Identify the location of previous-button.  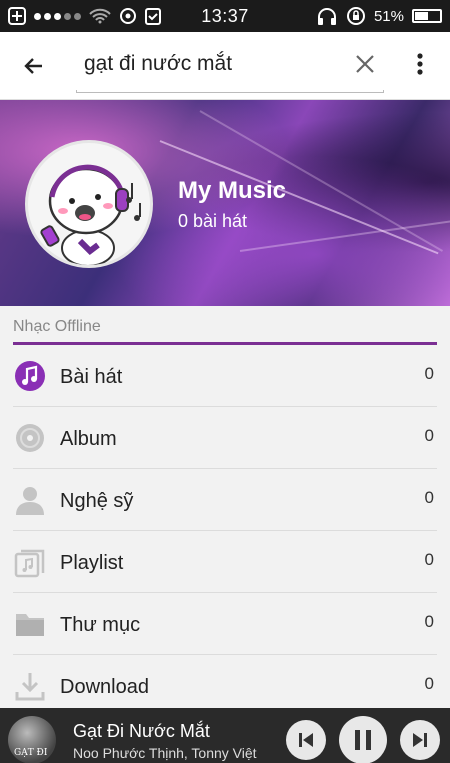
(306, 740).